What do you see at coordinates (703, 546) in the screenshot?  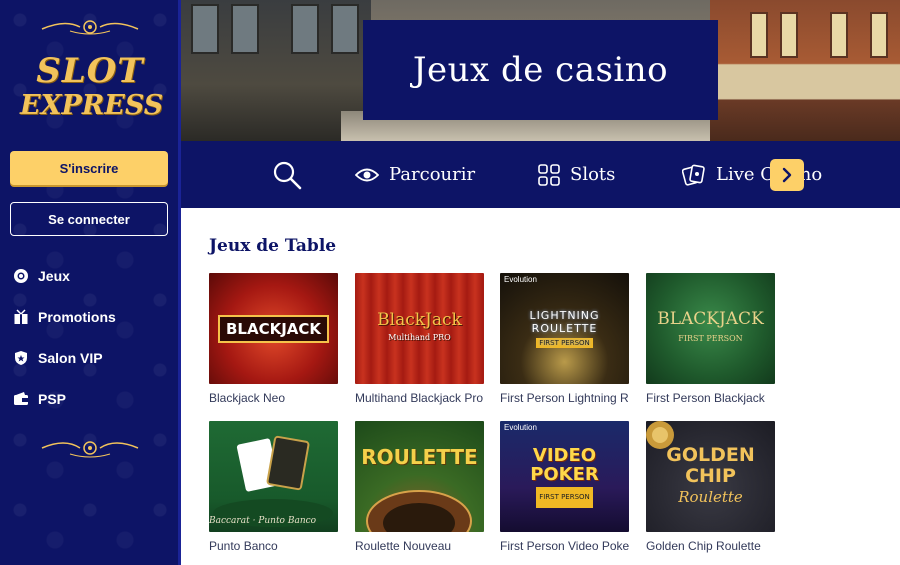 I see `game-title: Golden Chip Roulette` at bounding box center [703, 546].